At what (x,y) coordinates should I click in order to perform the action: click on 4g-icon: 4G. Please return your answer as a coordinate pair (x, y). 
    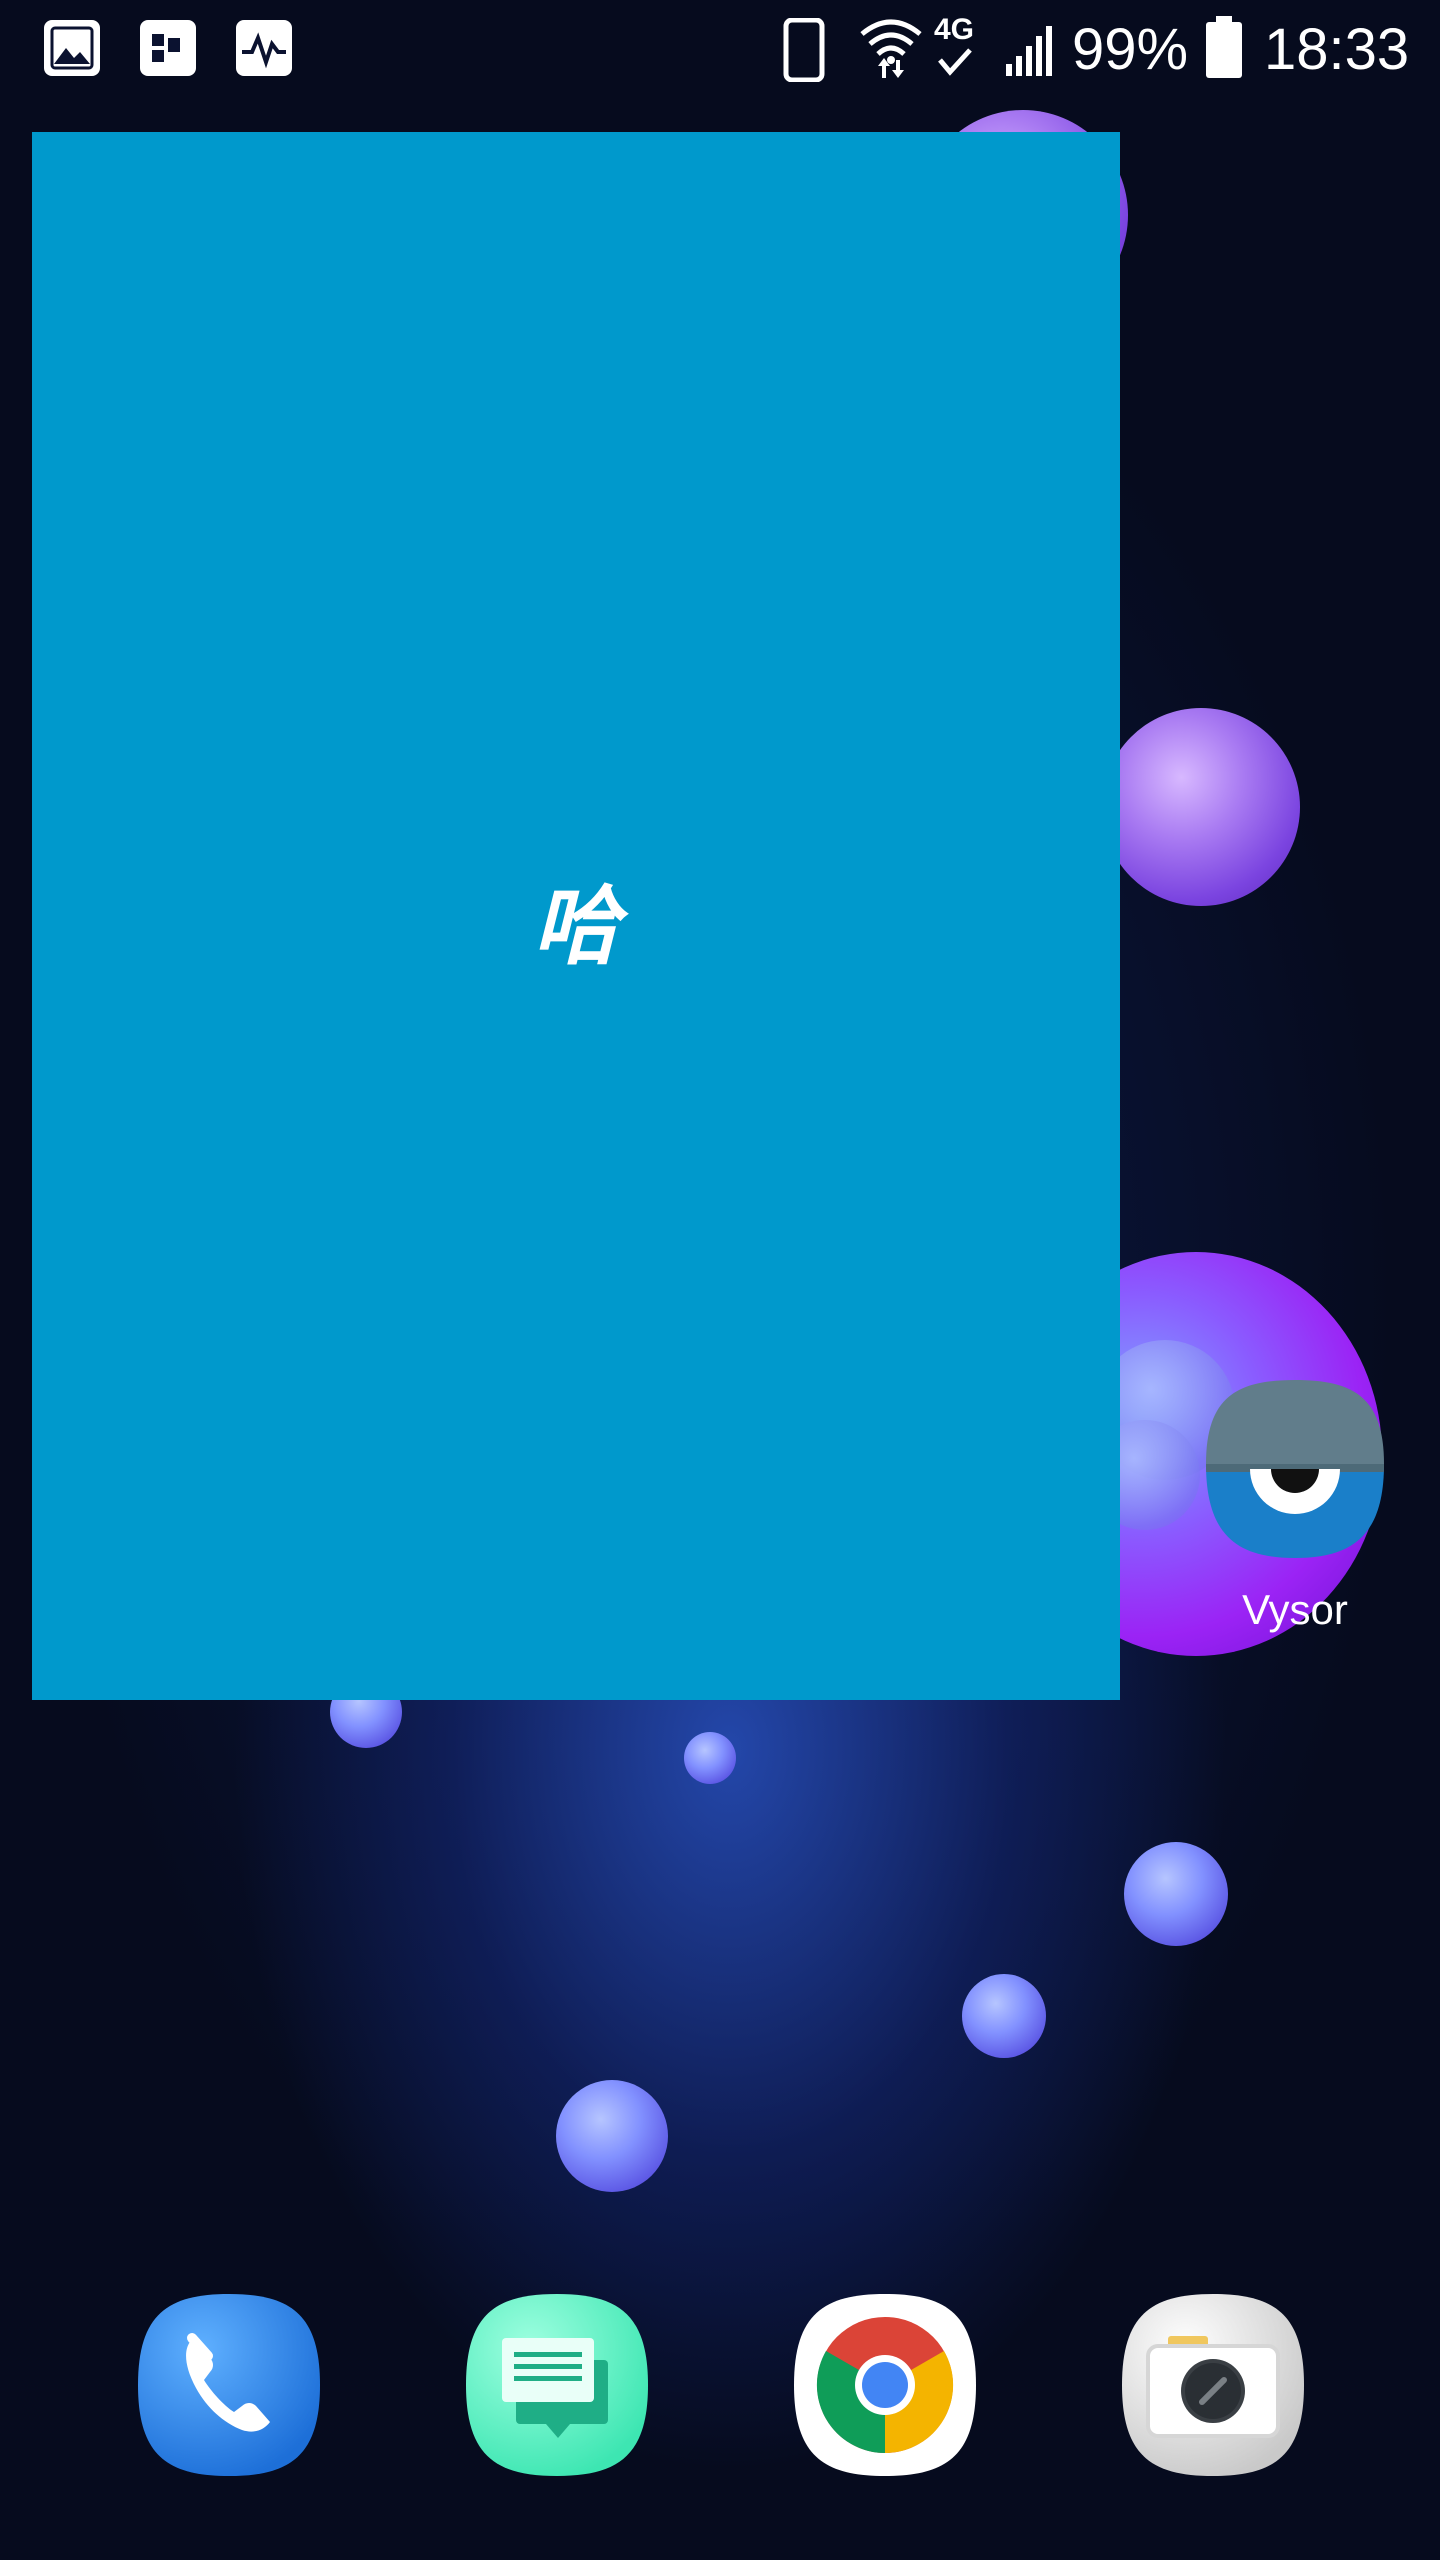
    Looking at the image, I should click on (956, 49).